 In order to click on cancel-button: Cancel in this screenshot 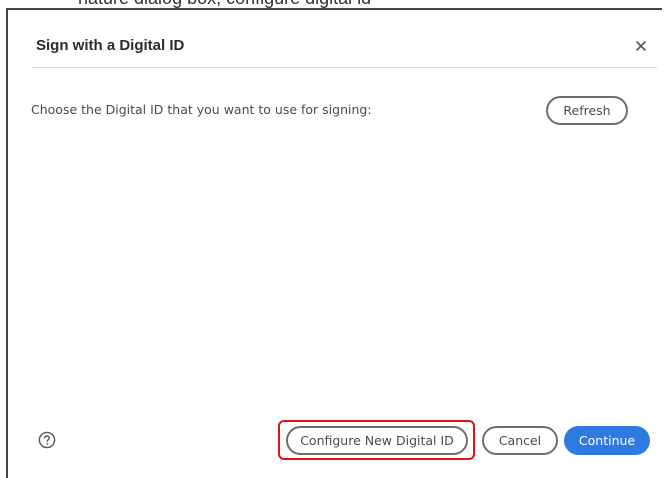, I will do `click(520, 440)`.